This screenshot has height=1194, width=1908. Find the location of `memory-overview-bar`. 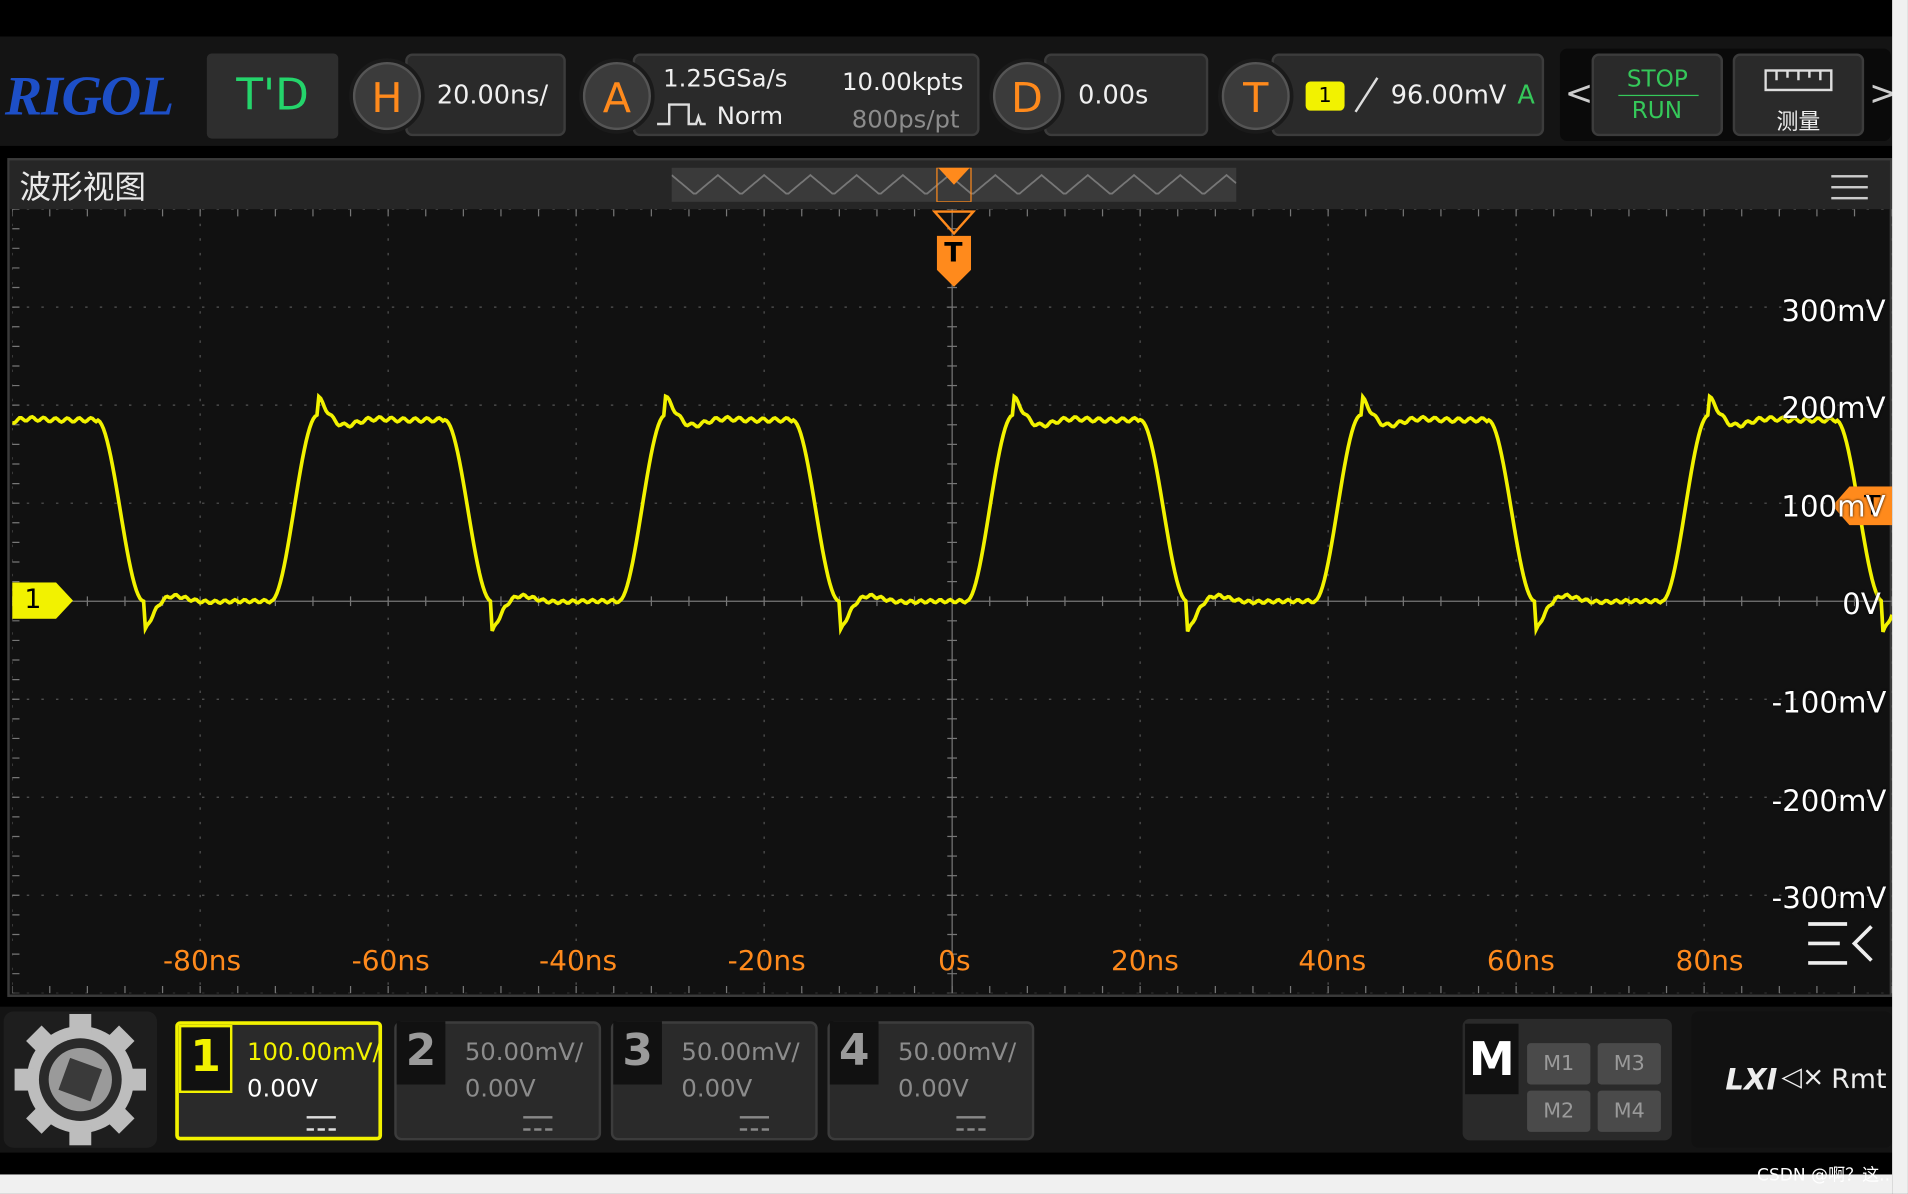

memory-overview-bar is located at coordinates (954, 184).